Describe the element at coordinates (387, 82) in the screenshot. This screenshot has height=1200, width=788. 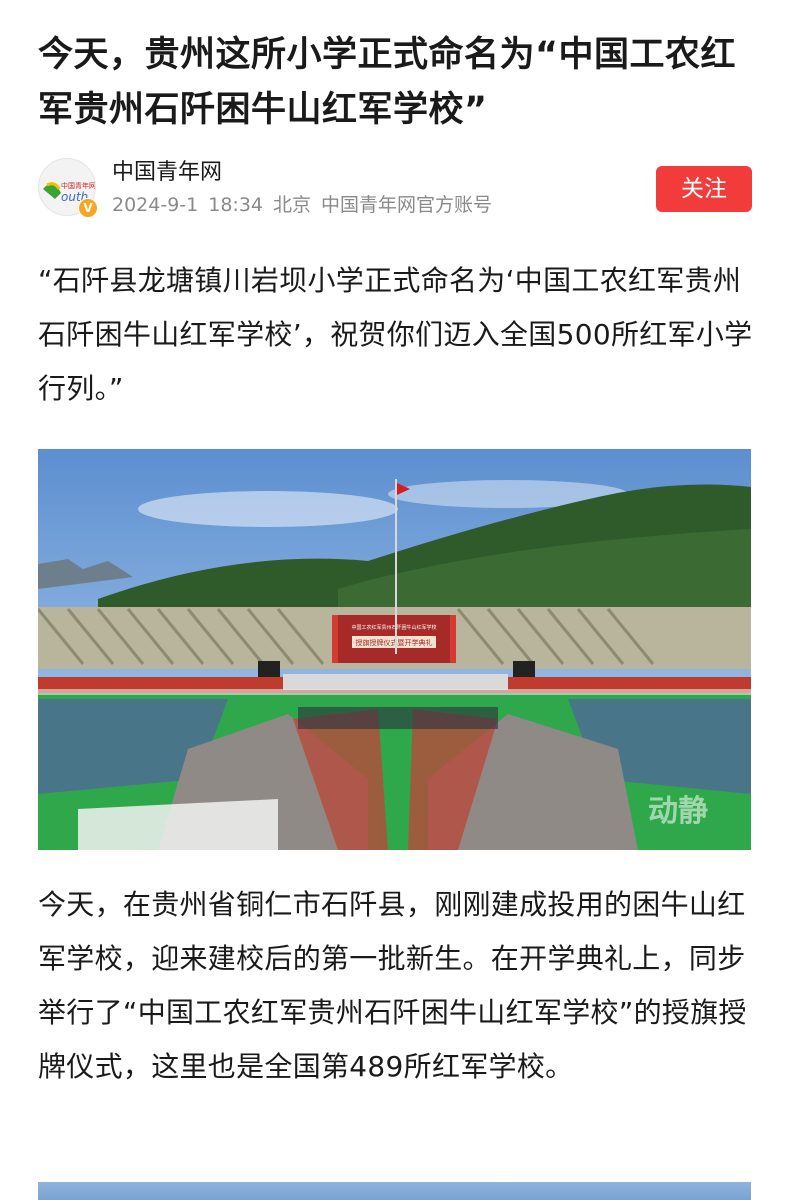
I see `article-title: 今天，贵州这所小学正式命名为“中国工农红军贵州石阡困牛山红军学校”` at that location.